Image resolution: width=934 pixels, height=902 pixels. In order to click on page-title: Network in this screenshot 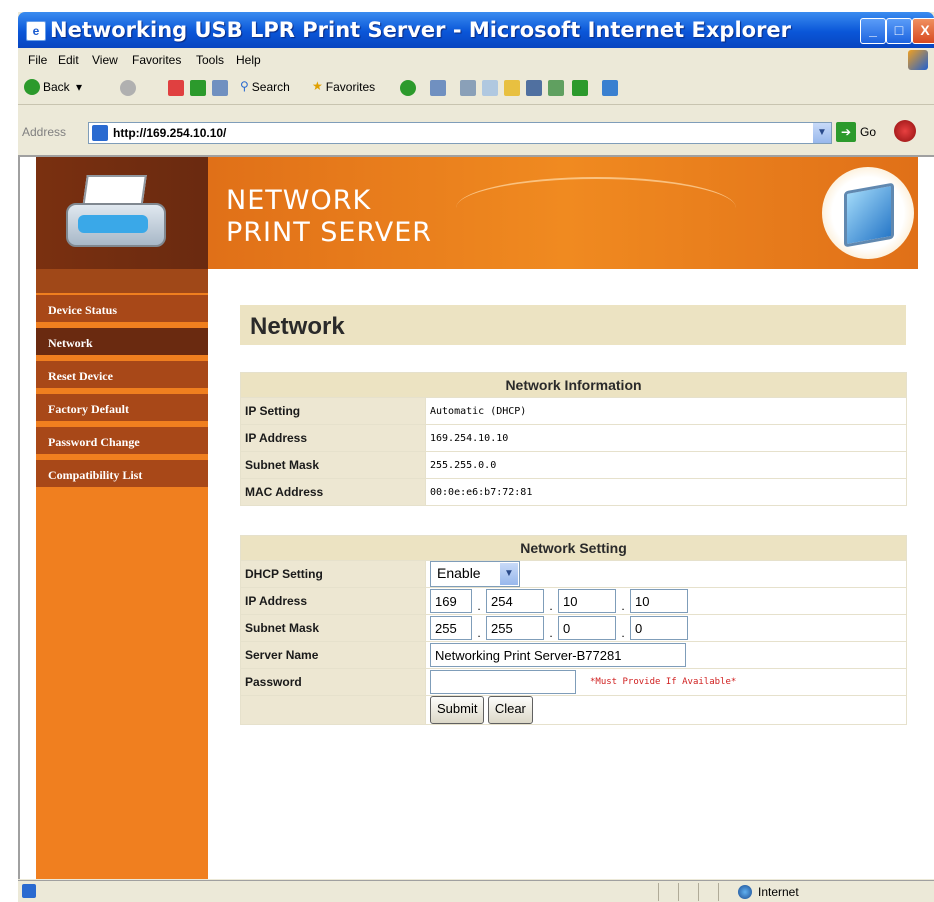, I will do `click(297, 326)`.